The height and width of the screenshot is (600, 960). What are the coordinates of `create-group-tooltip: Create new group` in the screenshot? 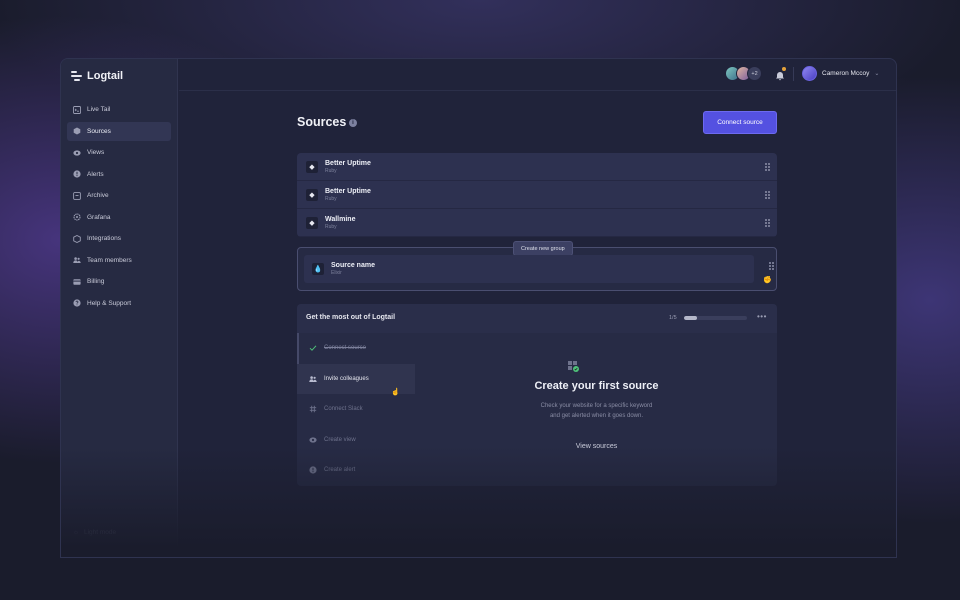 It's located at (543, 248).